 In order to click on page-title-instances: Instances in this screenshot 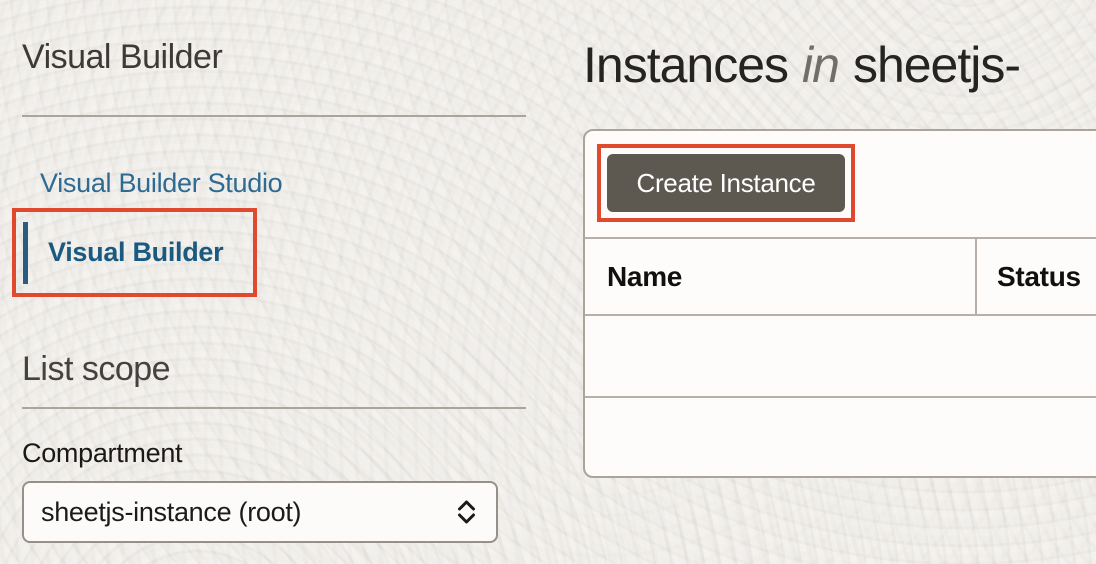, I will do `click(686, 65)`.